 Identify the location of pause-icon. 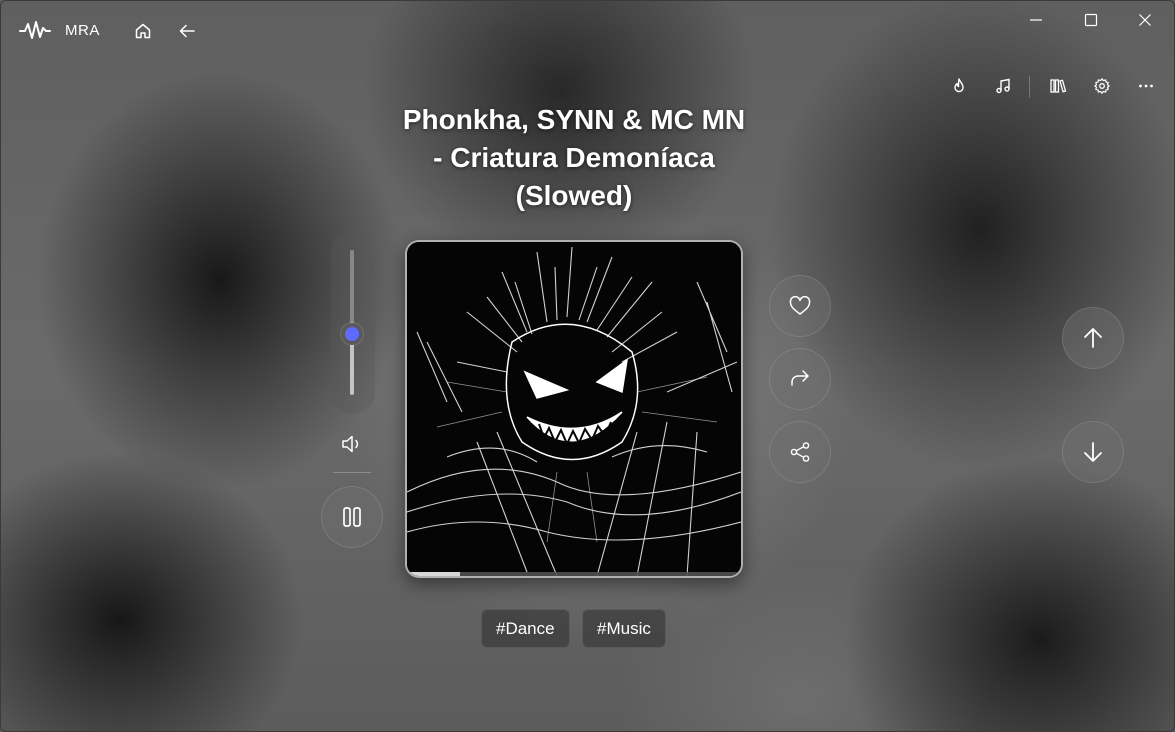
(352, 517).